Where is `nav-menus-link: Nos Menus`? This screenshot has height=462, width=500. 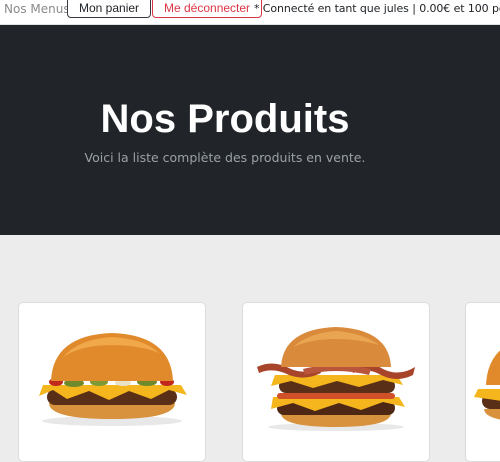
nav-menus-link: Nos Menus is located at coordinates (37, 9).